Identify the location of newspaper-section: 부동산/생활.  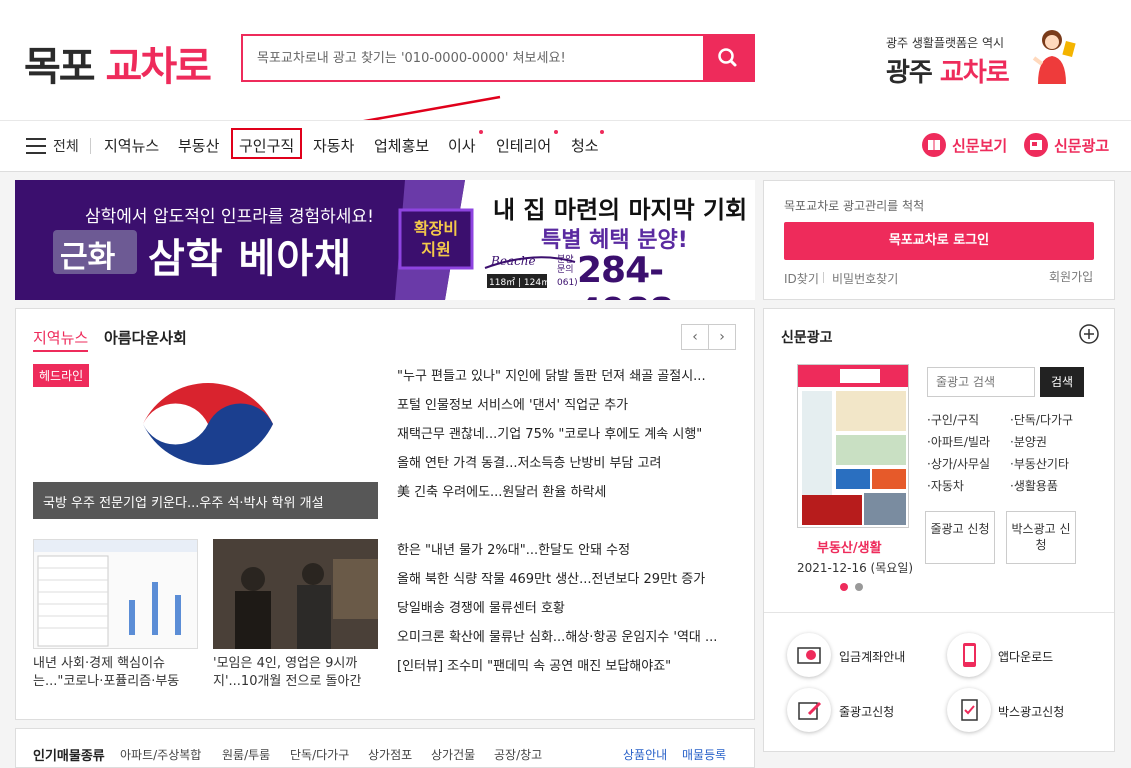
(849, 548).